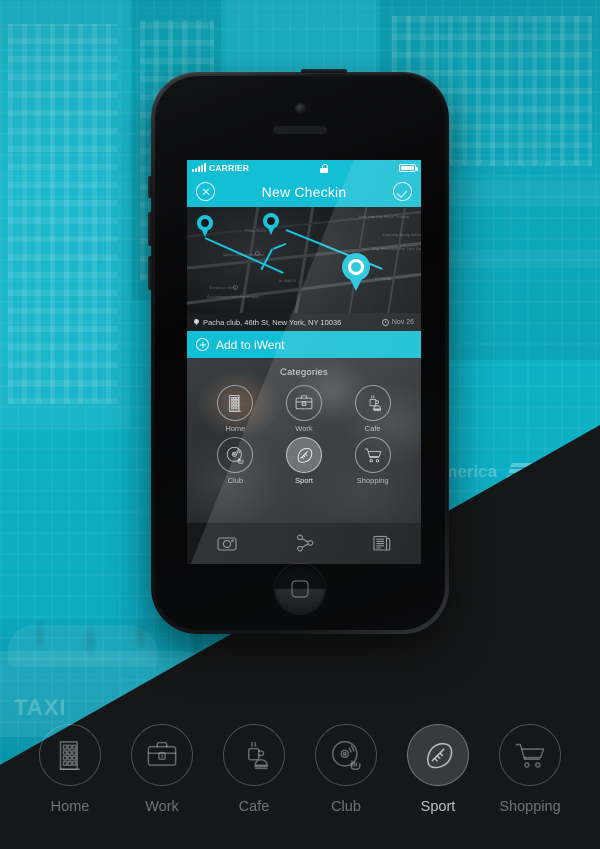 The image size is (600, 849). I want to click on home-button, so click(300, 589).